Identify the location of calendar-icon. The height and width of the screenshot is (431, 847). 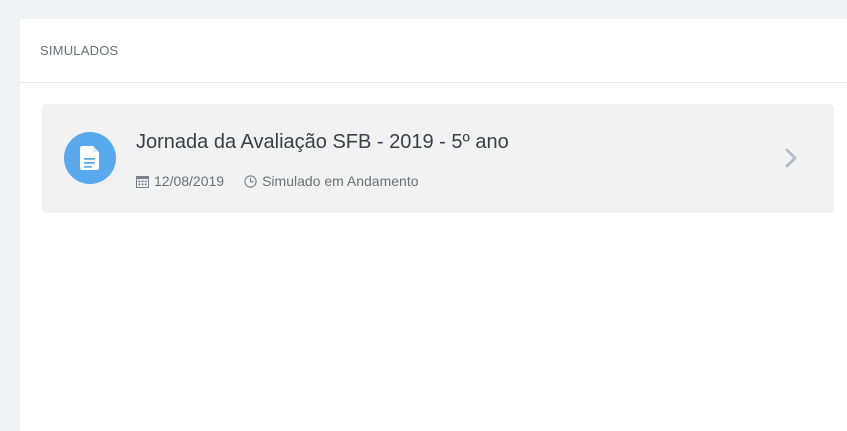
(142, 181).